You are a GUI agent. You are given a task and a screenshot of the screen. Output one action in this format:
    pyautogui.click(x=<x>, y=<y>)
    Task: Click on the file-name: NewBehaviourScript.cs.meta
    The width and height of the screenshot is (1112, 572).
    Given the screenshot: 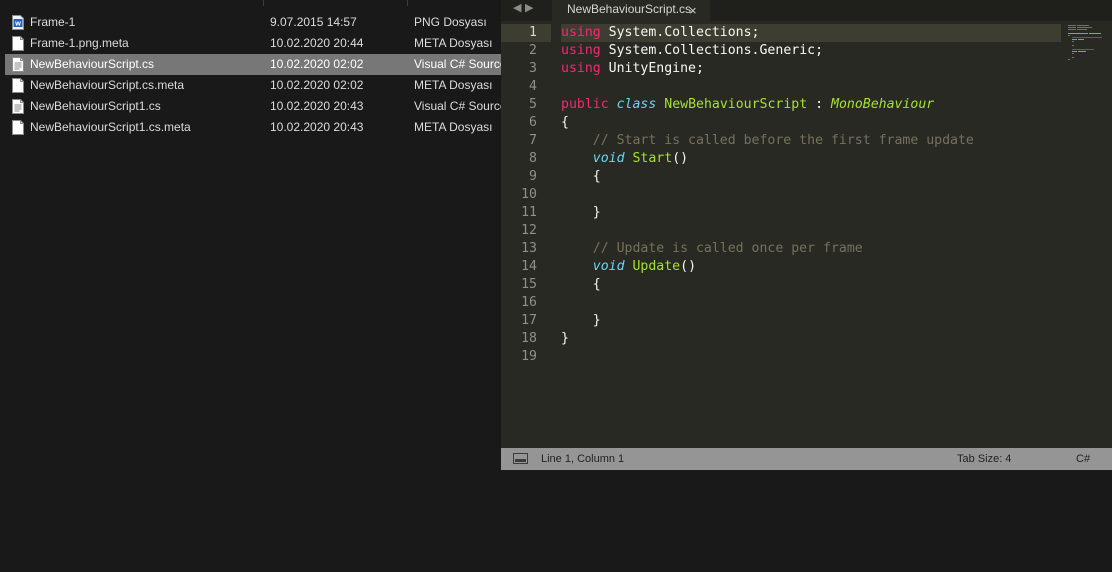 What is the action you would take?
    pyautogui.click(x=107, y=85)
    